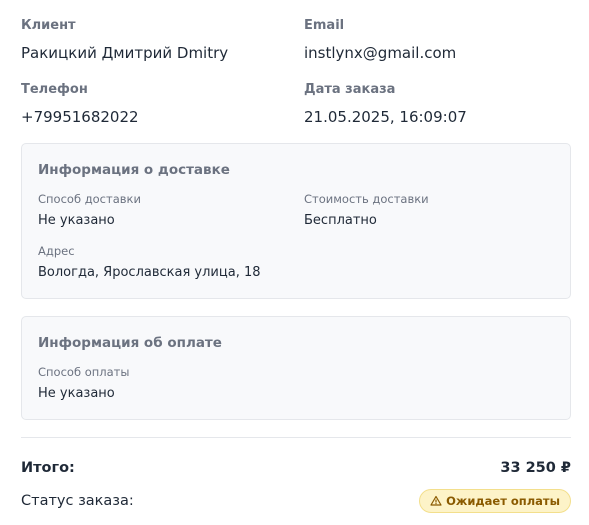  Describe the element at coordinates (48, 25) in the screenshot. I see `client-label: Клиент` at that location.